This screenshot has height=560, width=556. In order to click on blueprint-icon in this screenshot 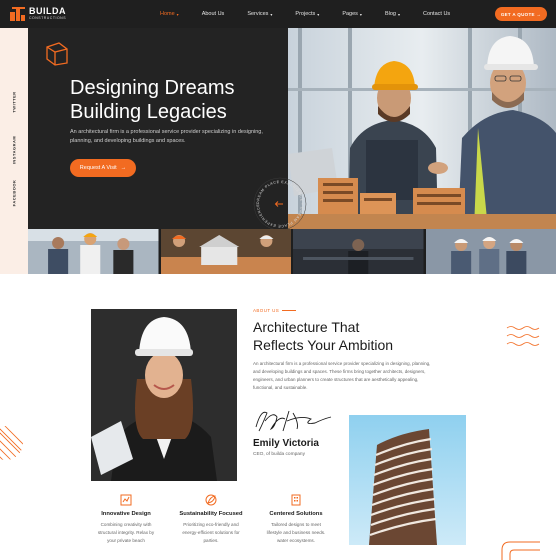, I will do `click(126, 500)`.